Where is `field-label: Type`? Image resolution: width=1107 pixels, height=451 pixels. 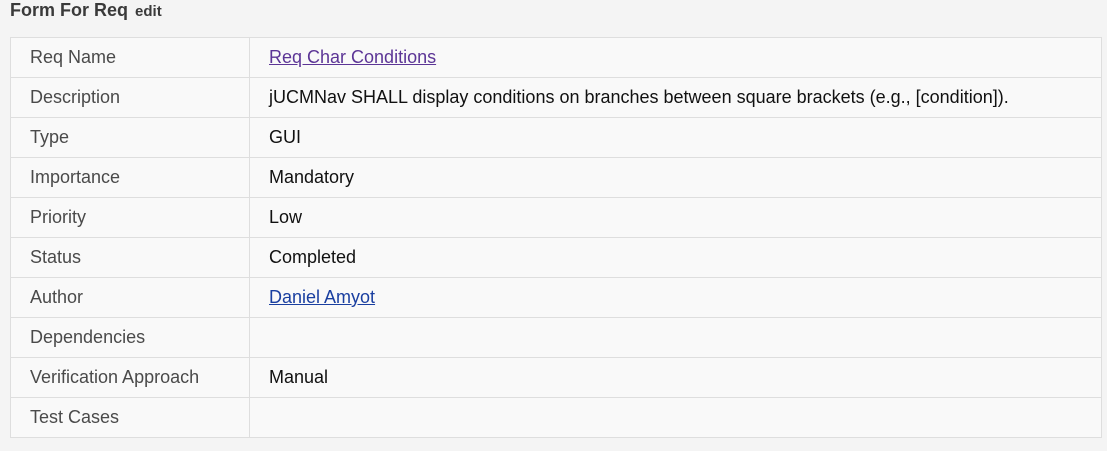 field-label: Type is located at coordinates (130, 137).